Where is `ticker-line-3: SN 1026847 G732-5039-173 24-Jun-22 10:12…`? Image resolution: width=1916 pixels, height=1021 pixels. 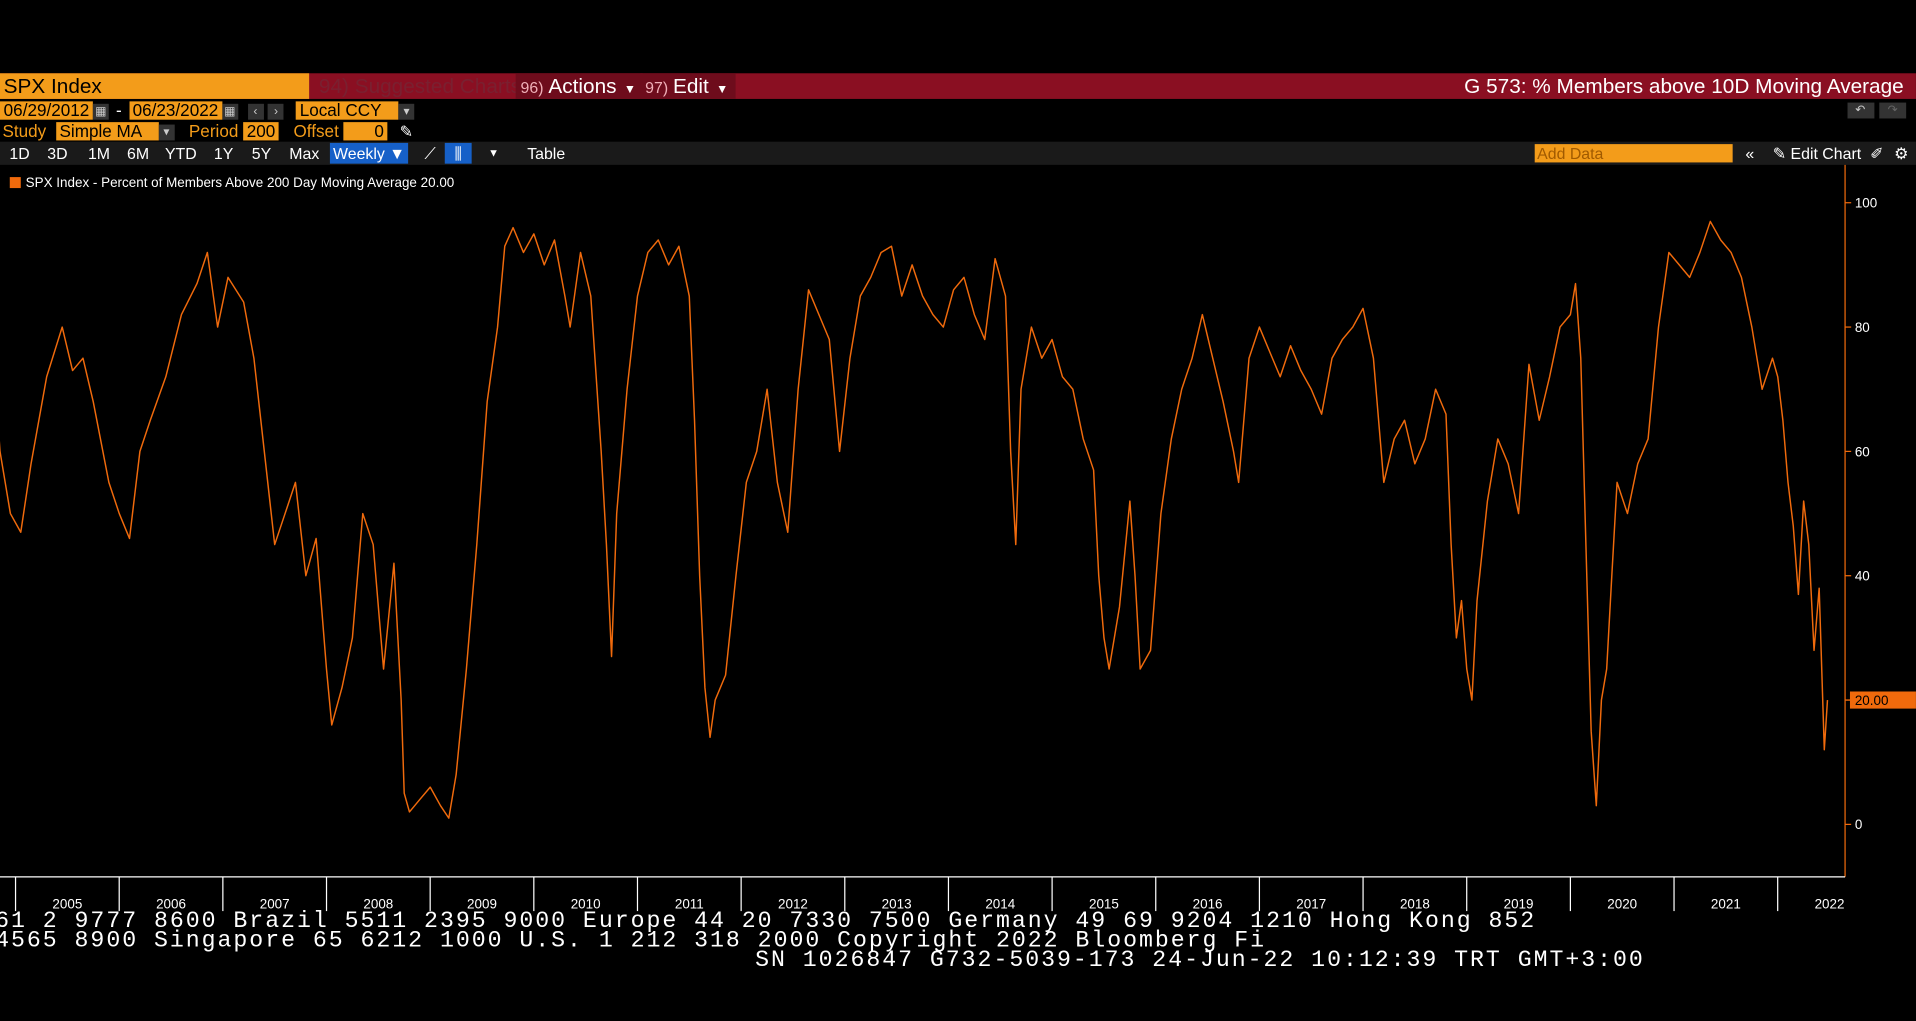 ticker-line-3: SN 1026847 G732-5039-173 24-Jun-22 10:12… is located at coordinates (1200, 960).